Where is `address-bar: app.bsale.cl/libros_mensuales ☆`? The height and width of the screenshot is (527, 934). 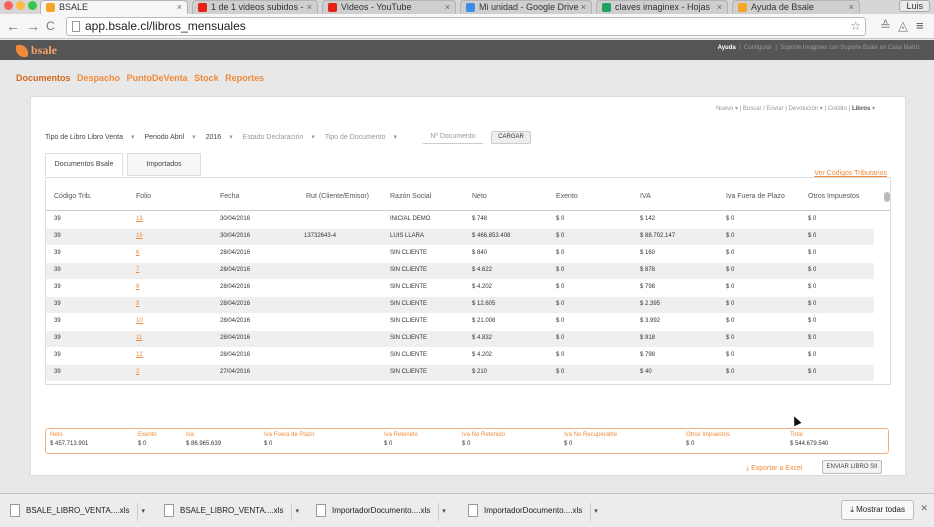
address-bar: app.bsale.cl/libros_mensuales ☆ is located at coordinates (466, 26).